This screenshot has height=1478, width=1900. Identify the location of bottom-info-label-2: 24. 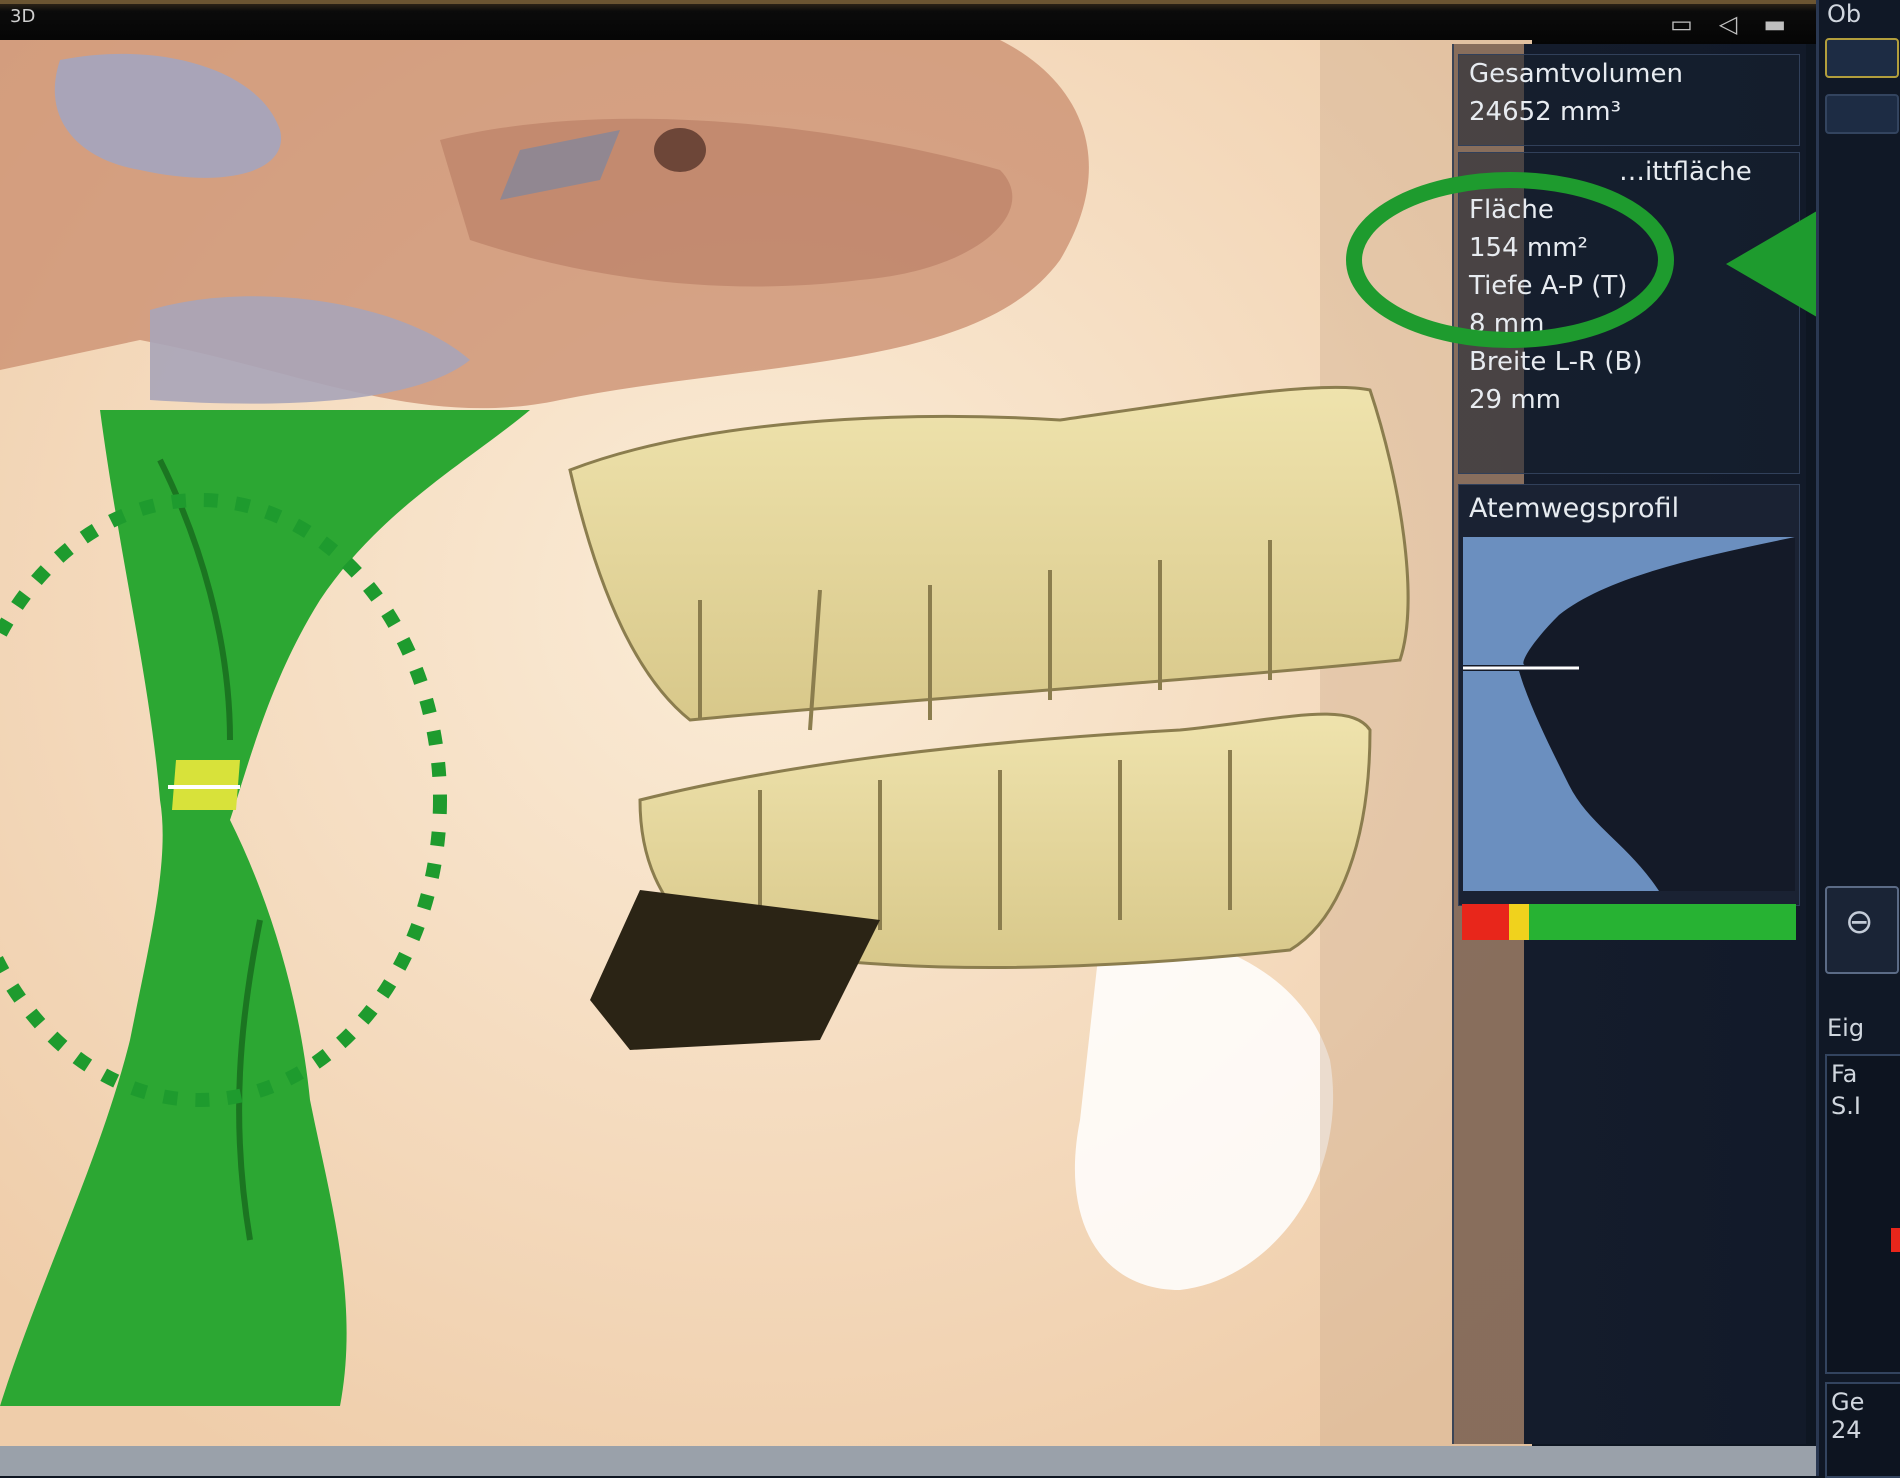
(1846, 1430).